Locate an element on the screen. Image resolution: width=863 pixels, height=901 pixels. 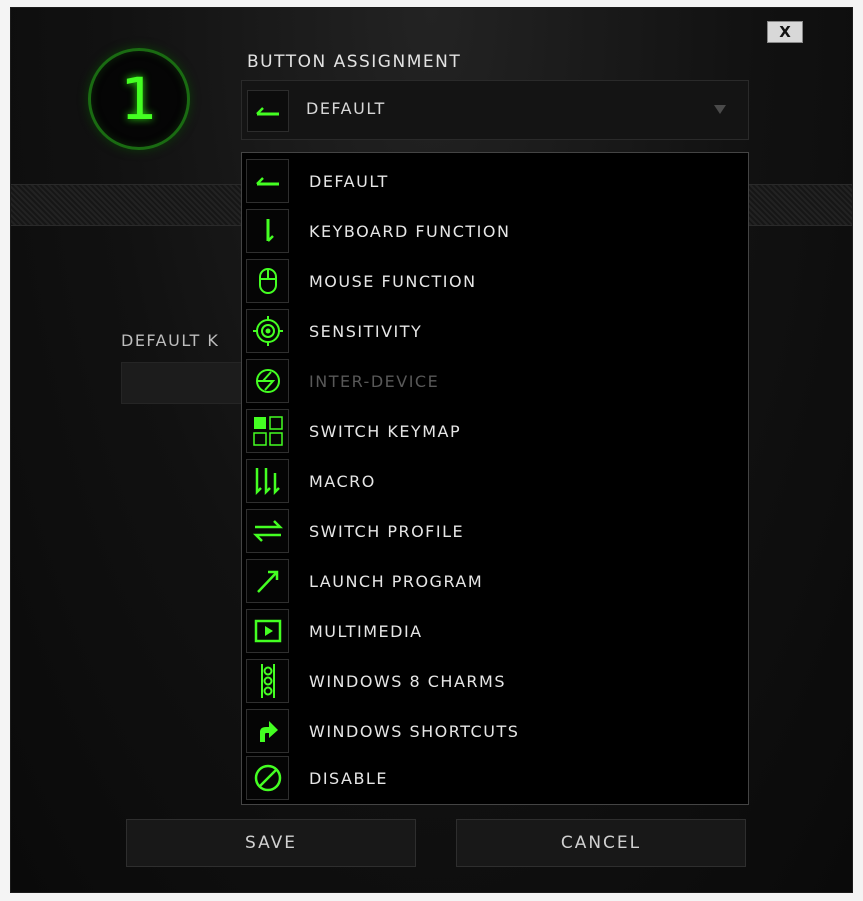
sensitivity-target-icon is located at coordinates (267, 331).